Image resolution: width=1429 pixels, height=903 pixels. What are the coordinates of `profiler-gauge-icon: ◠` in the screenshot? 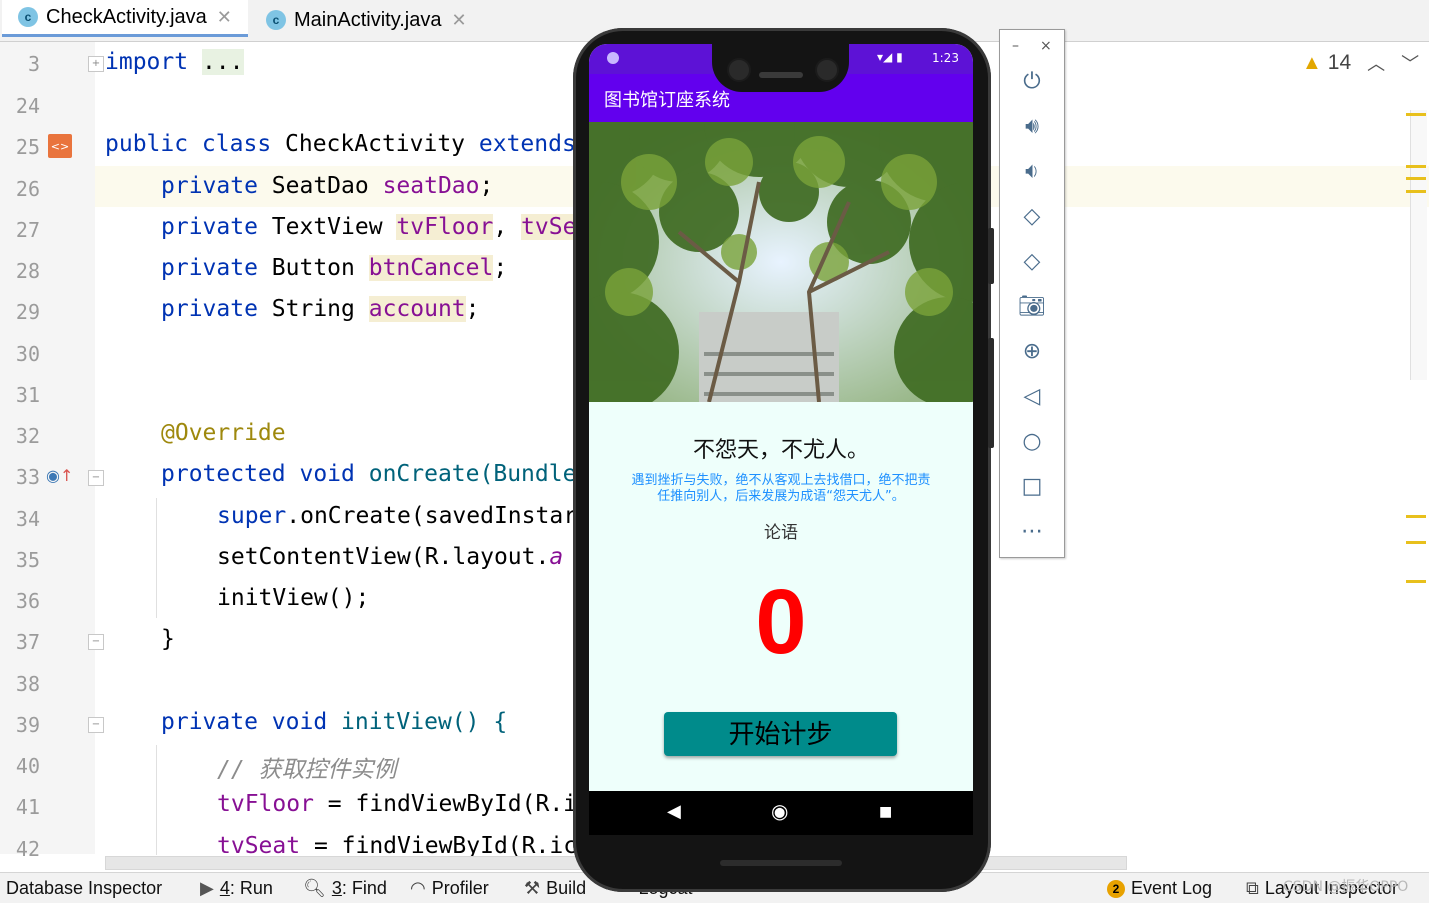 It's located at (418, 888).